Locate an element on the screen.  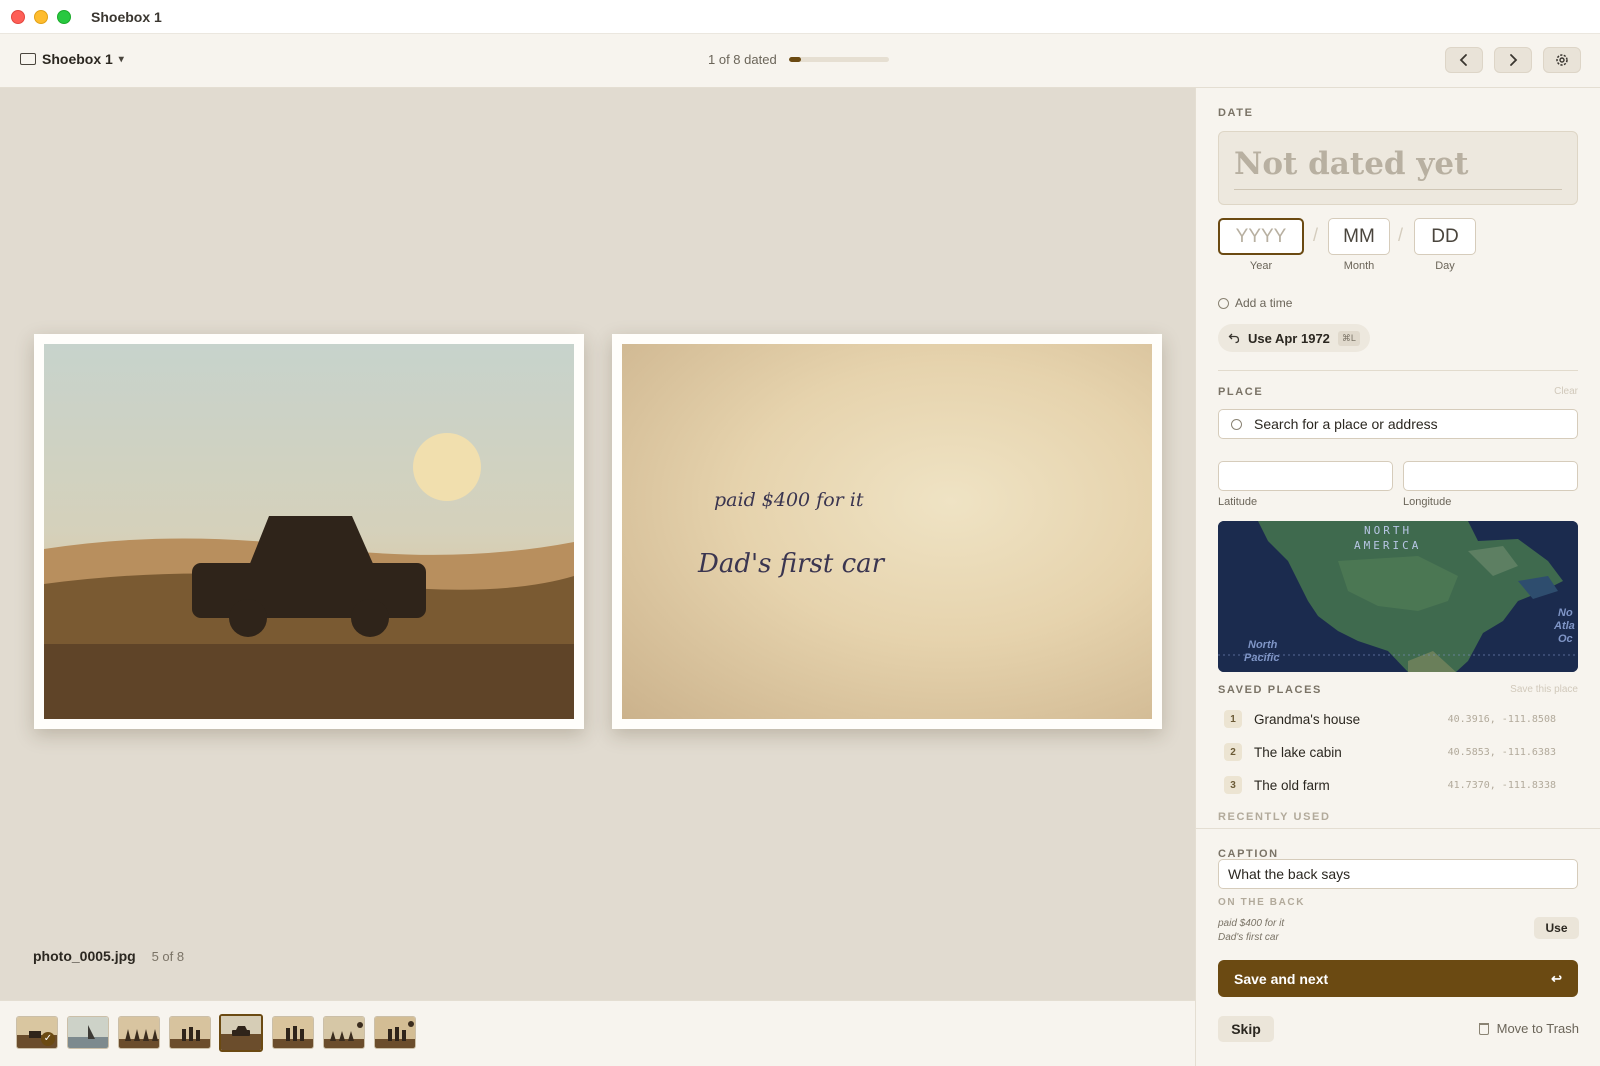
back-handwriting-line-2: Dad's first car is located at coordinates (791, 564).